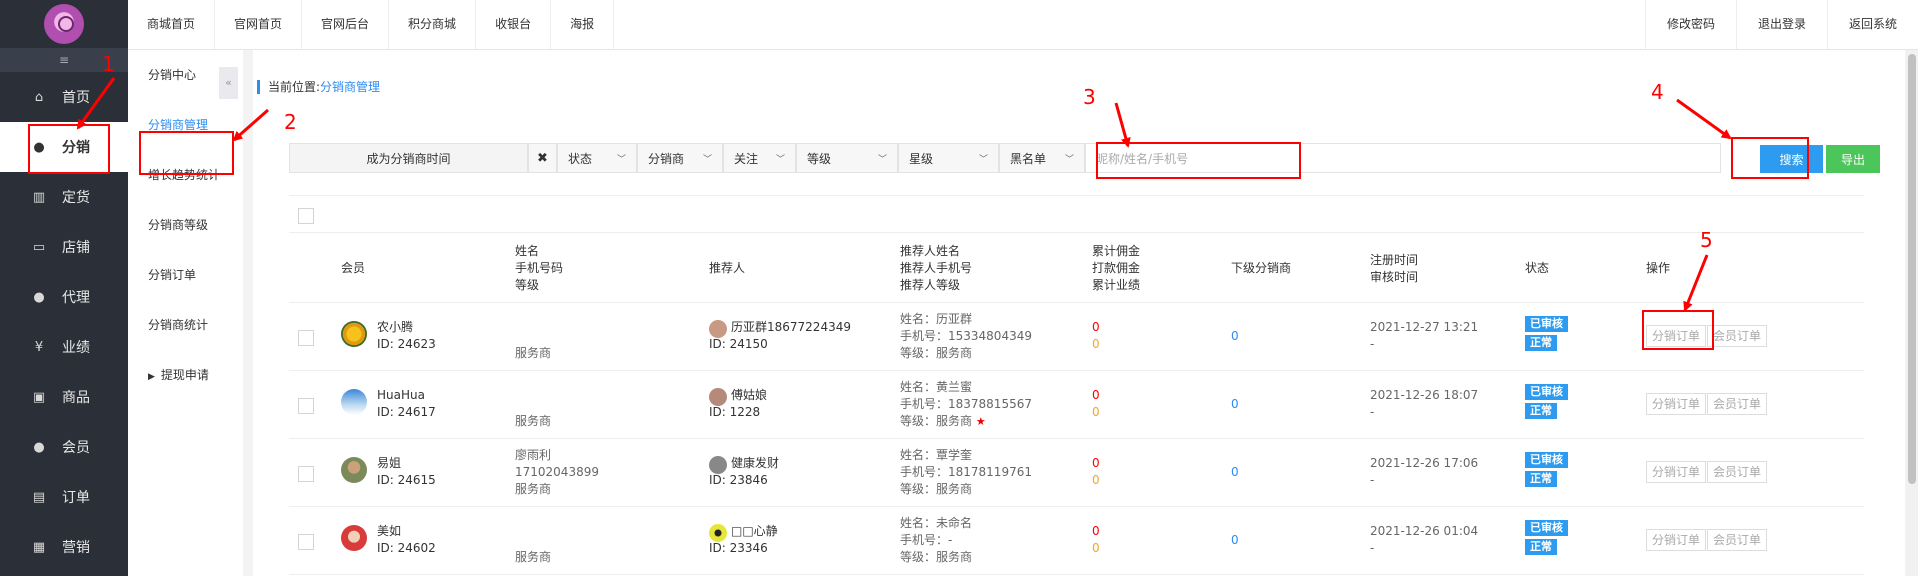 The height and width of the screenshot is (576, 1918). What do you see at coordinates (1690, 24) in the screenshot?
I see `change-password-link: 修改密码` at bounding box center [1690, 24].